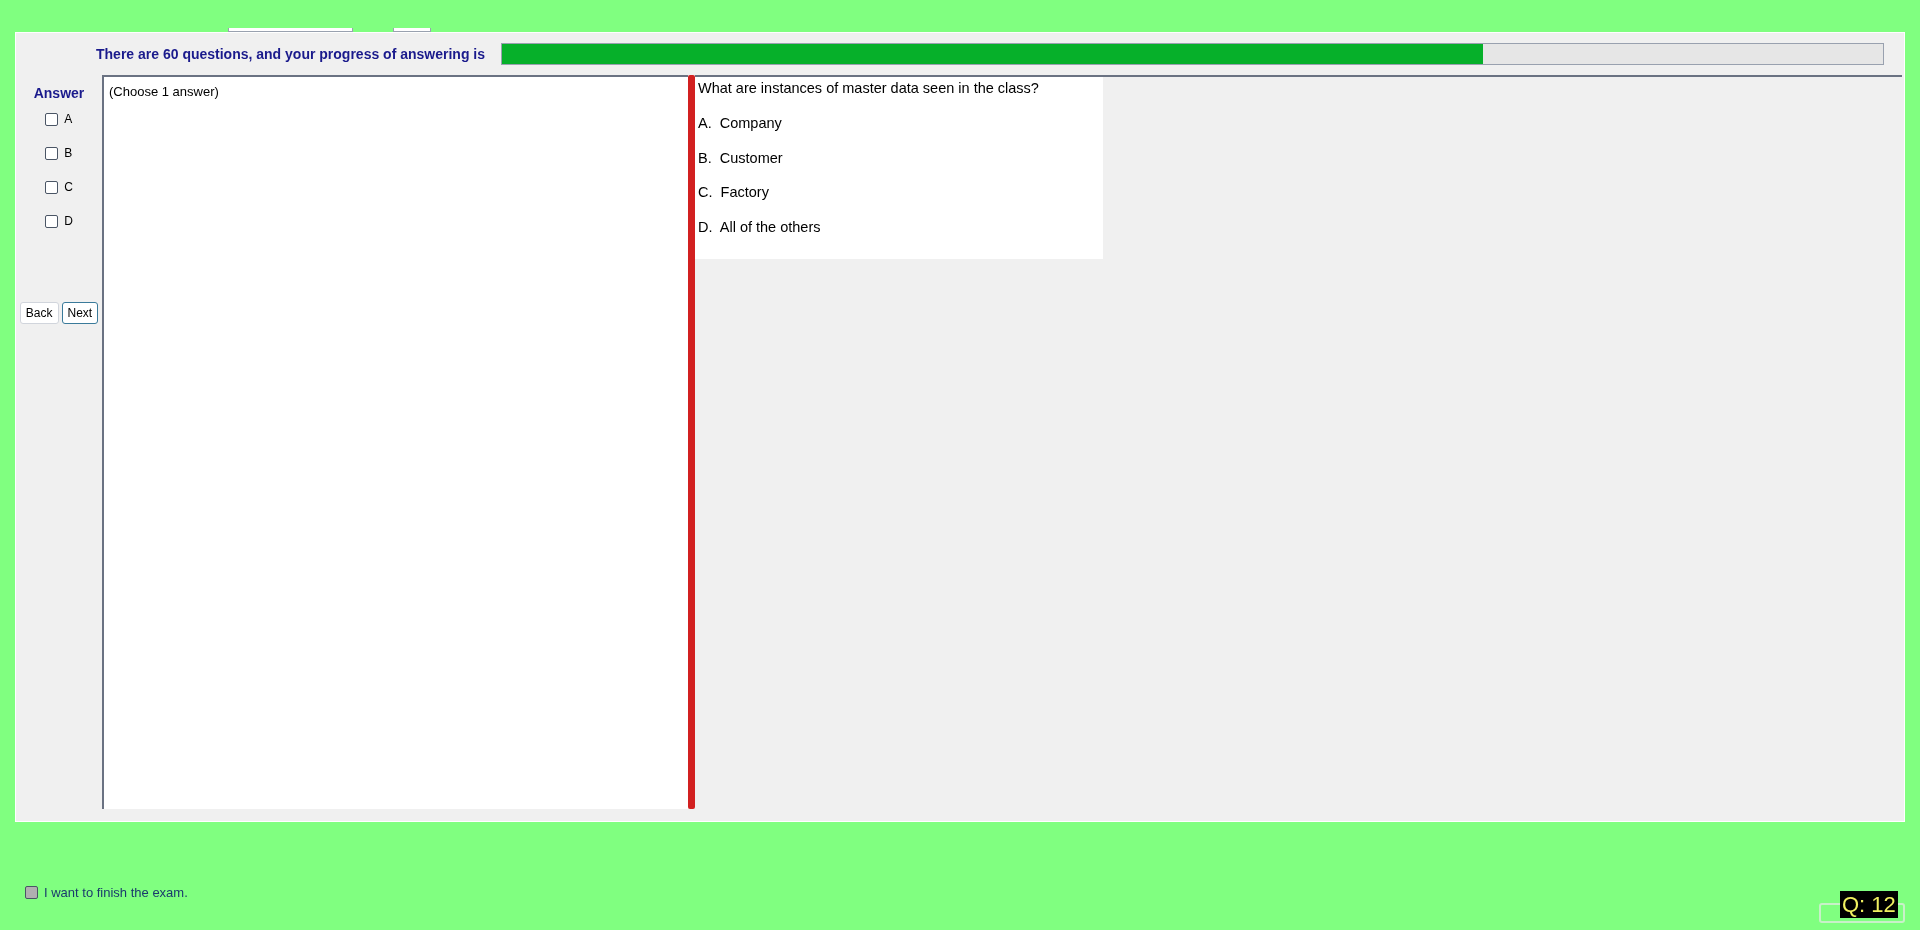  I want to click on input-field, so click(412, 30).